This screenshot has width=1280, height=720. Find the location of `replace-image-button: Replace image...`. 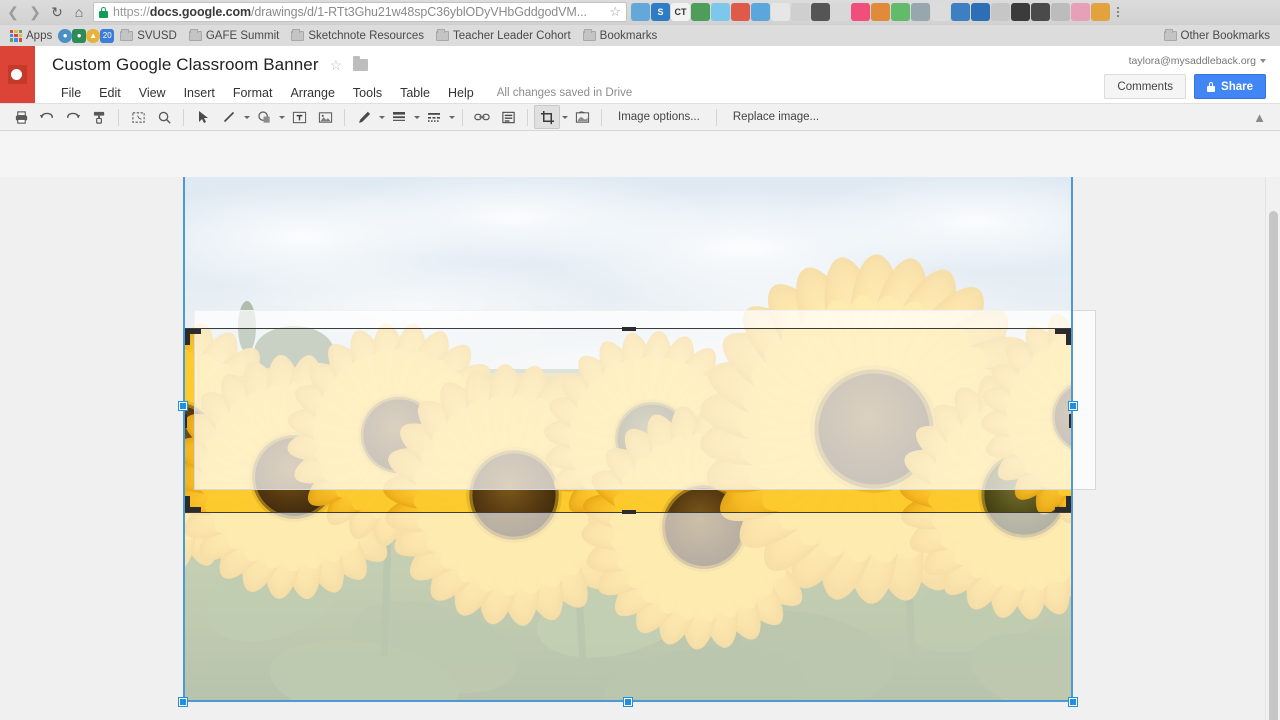

replace-image-button: Replace image... is located at coordinates (776, 117).